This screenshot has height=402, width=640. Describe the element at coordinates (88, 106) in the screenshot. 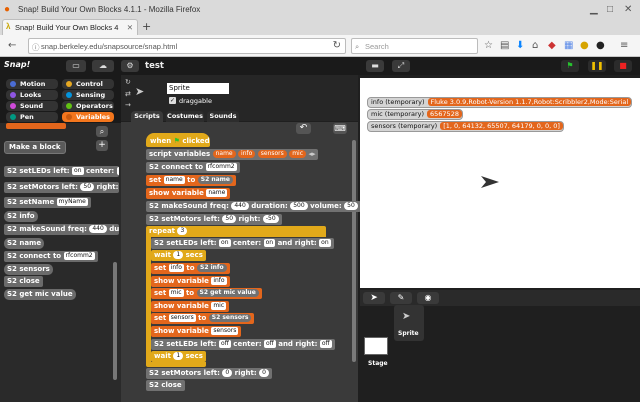

I see `category-operators: Operators` at that location.